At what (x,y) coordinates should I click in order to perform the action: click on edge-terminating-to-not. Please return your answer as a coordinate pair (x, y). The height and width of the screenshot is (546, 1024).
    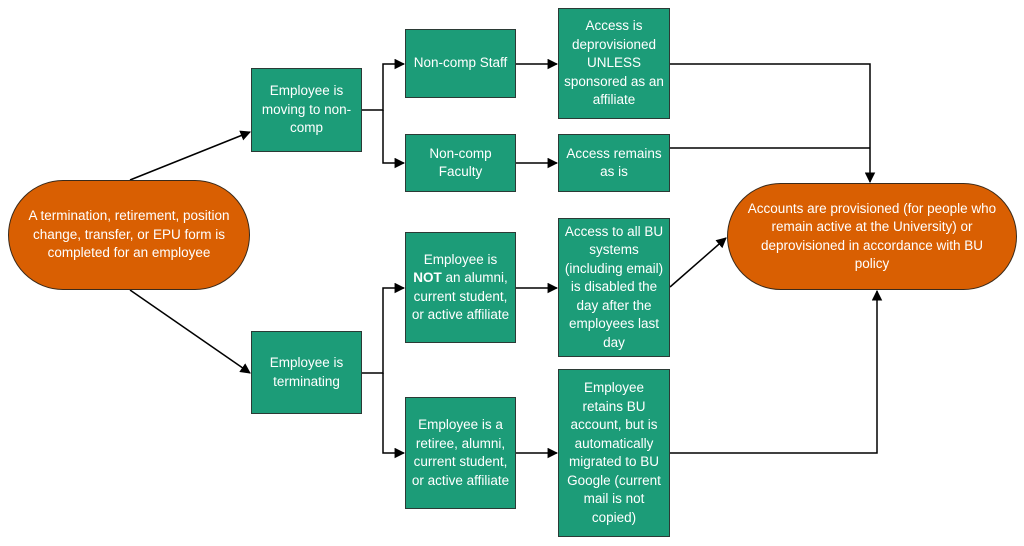
    Looking at the image, I should click on (384, 328).